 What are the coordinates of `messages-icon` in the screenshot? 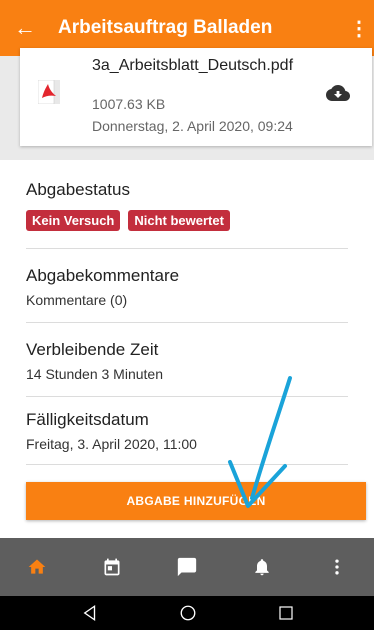 It's located at (187, 567).